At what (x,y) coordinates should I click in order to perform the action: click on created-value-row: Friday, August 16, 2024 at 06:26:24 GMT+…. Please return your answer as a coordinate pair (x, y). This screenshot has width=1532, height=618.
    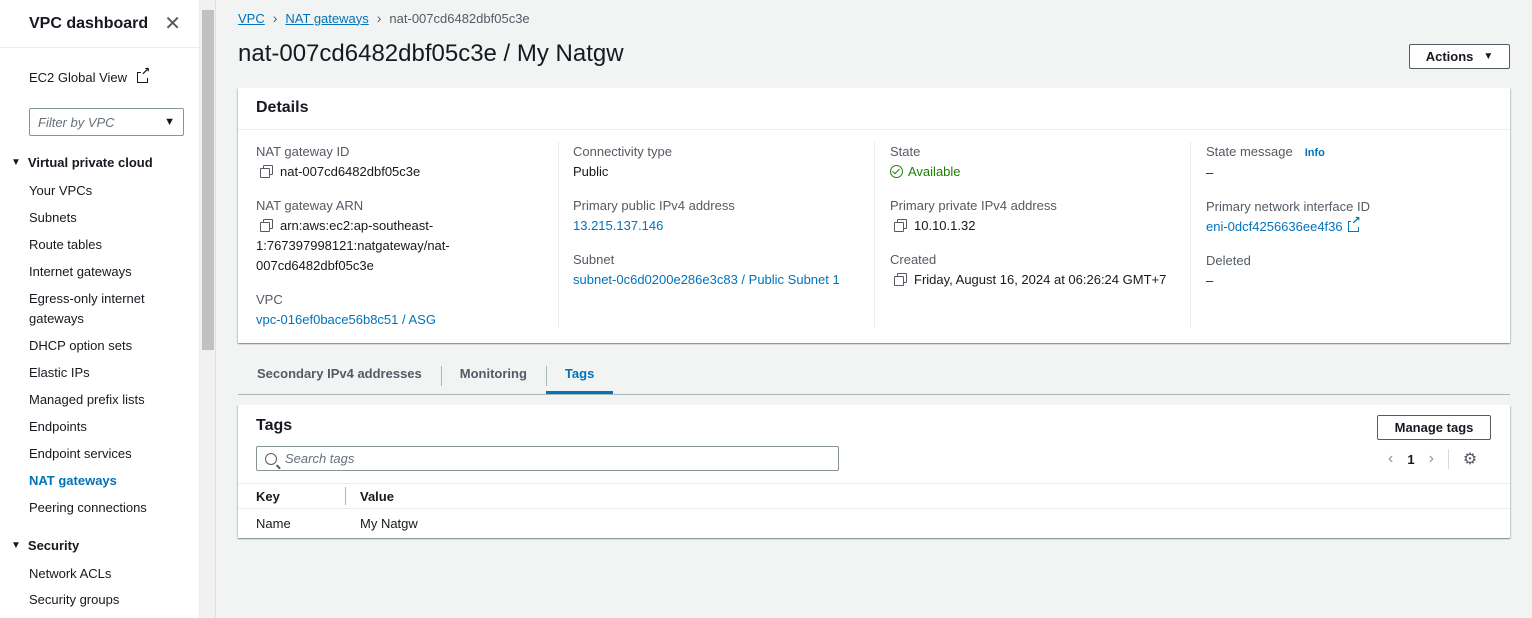
    Looking at the image, I should click on (1040, 280).